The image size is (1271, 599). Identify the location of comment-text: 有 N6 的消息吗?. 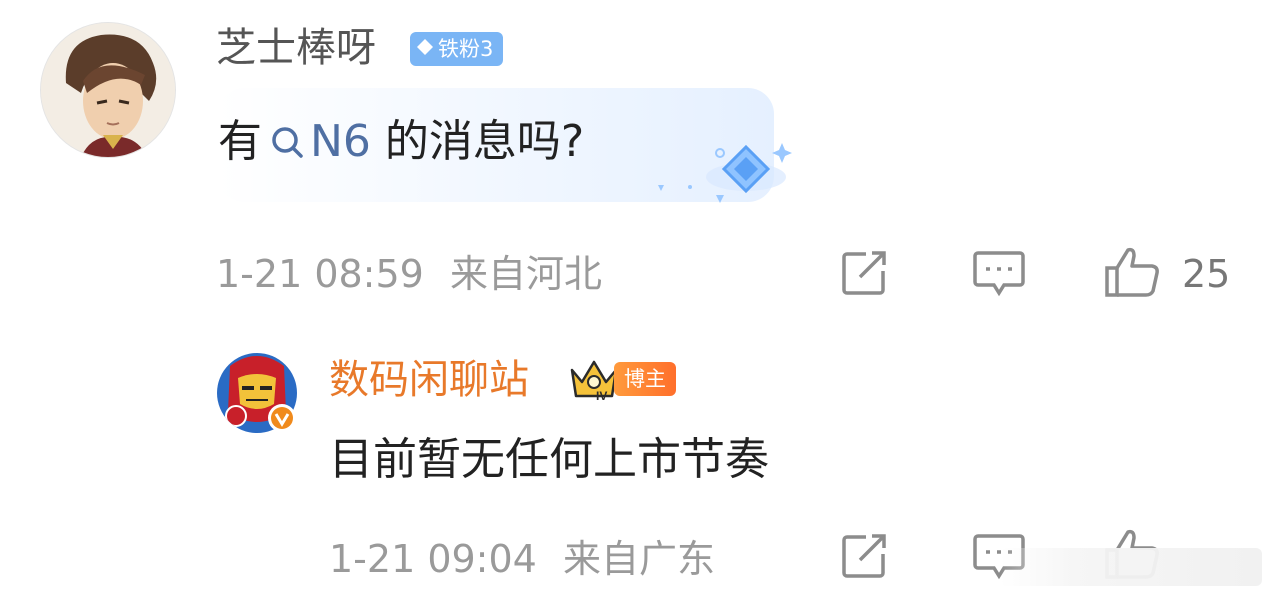
(401, 142).